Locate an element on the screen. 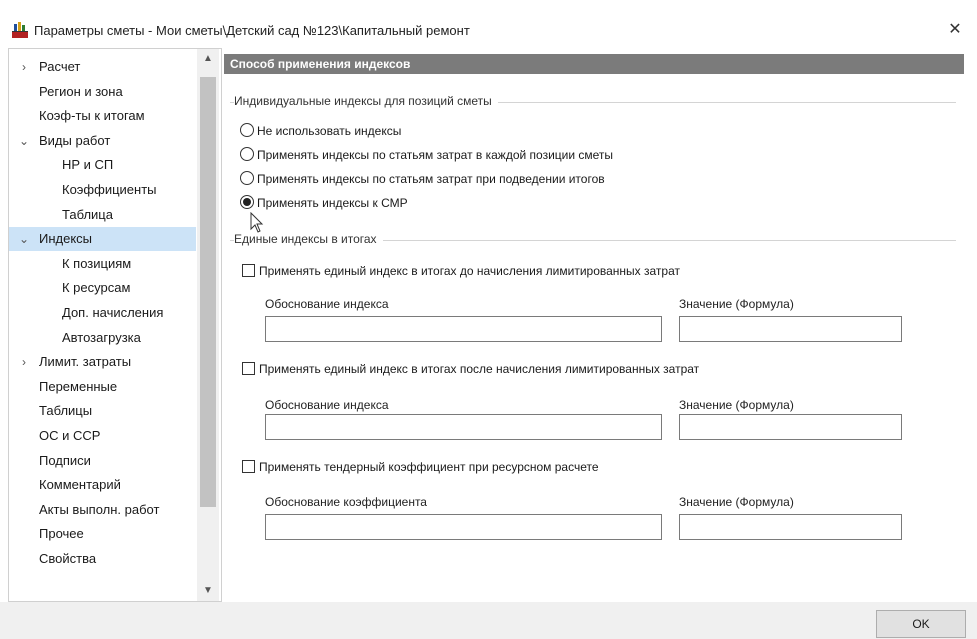  sidebar-item: К позициям is located at coordinates (102, 264).